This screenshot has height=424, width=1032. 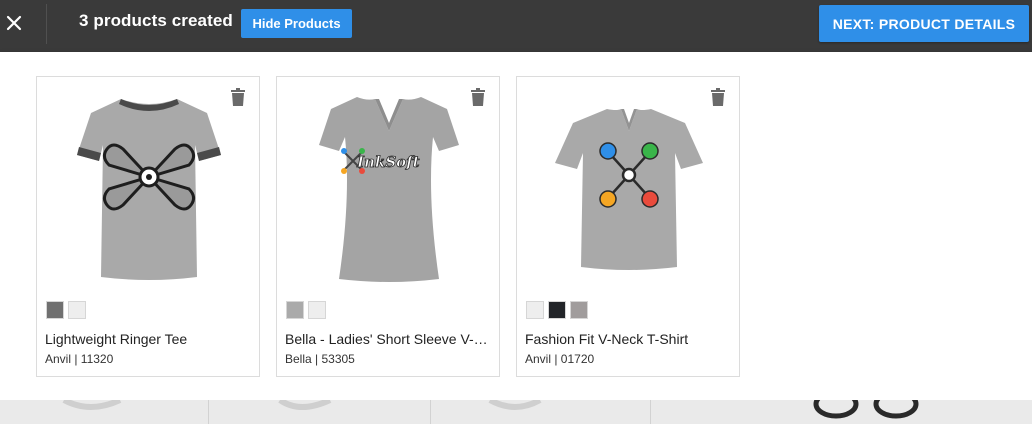 I want to click on product-brand-sku: Anvil | 01720, so click(x=560, y=359).